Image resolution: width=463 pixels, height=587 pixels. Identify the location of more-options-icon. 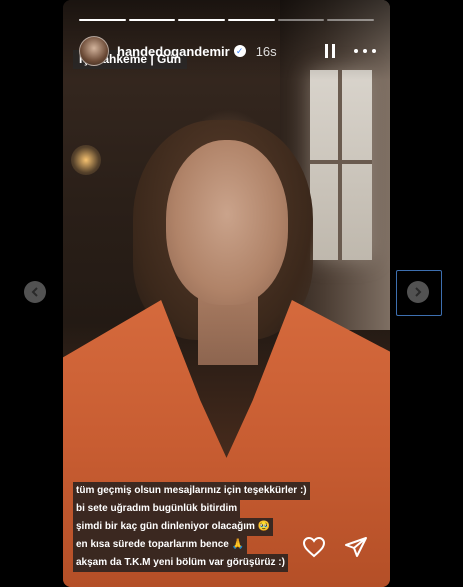
(356, 51).